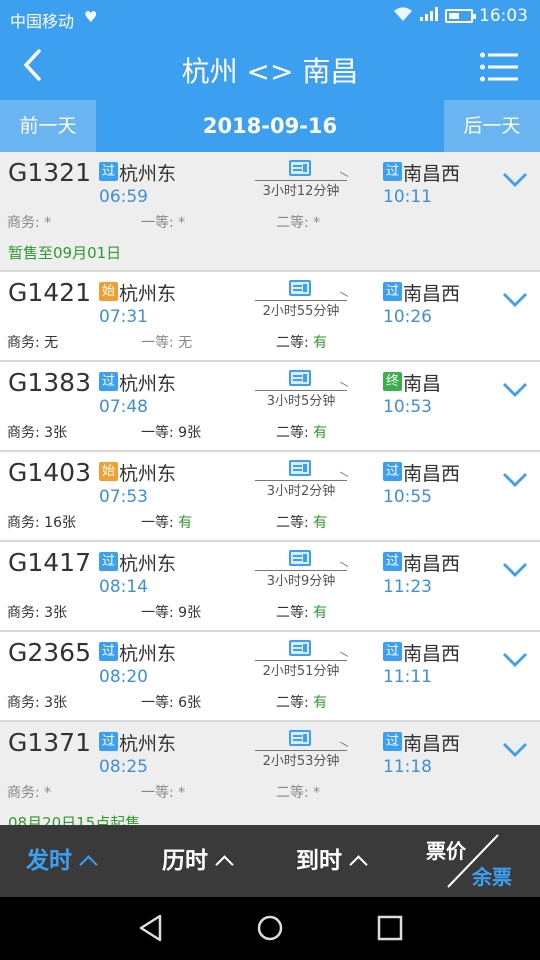  What do you see at coordinates (49, 742) in the screenshot?
I see `train-number: G1371` at bounding box center [49, 742].